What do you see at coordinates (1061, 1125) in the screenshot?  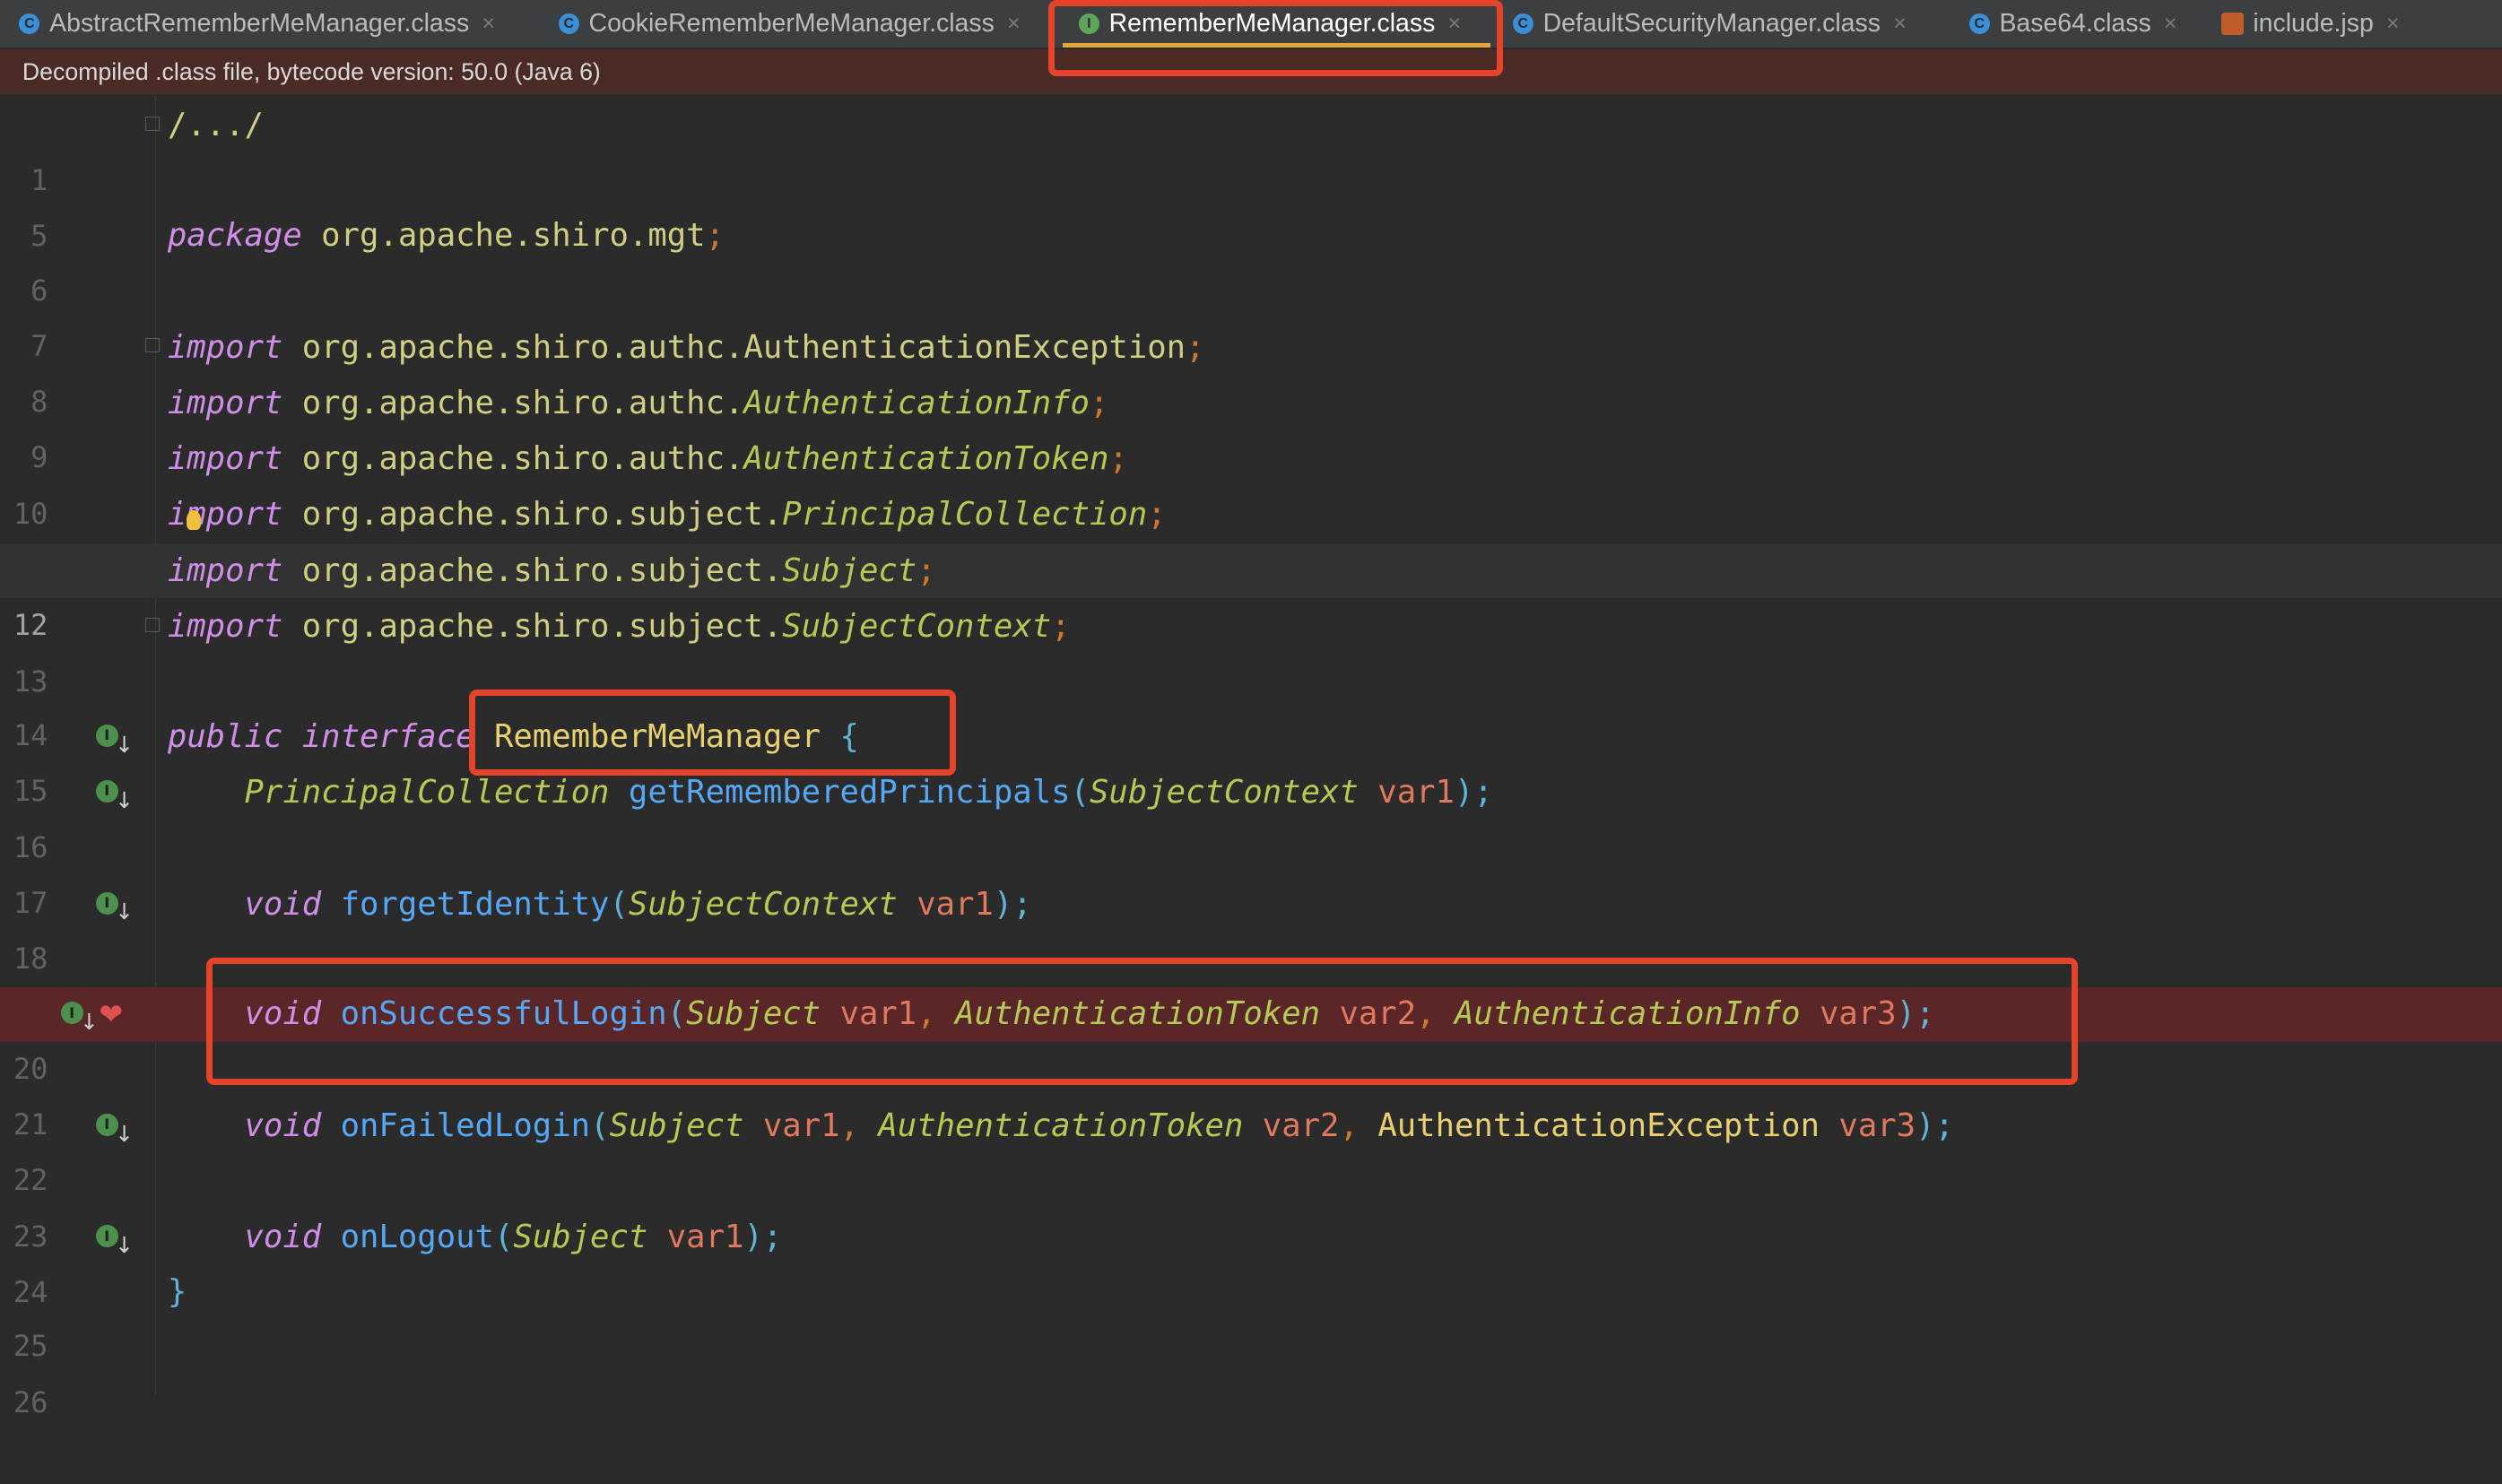 I see `param-type: AuthenticationToken` at bounding box center [1061, 1125].